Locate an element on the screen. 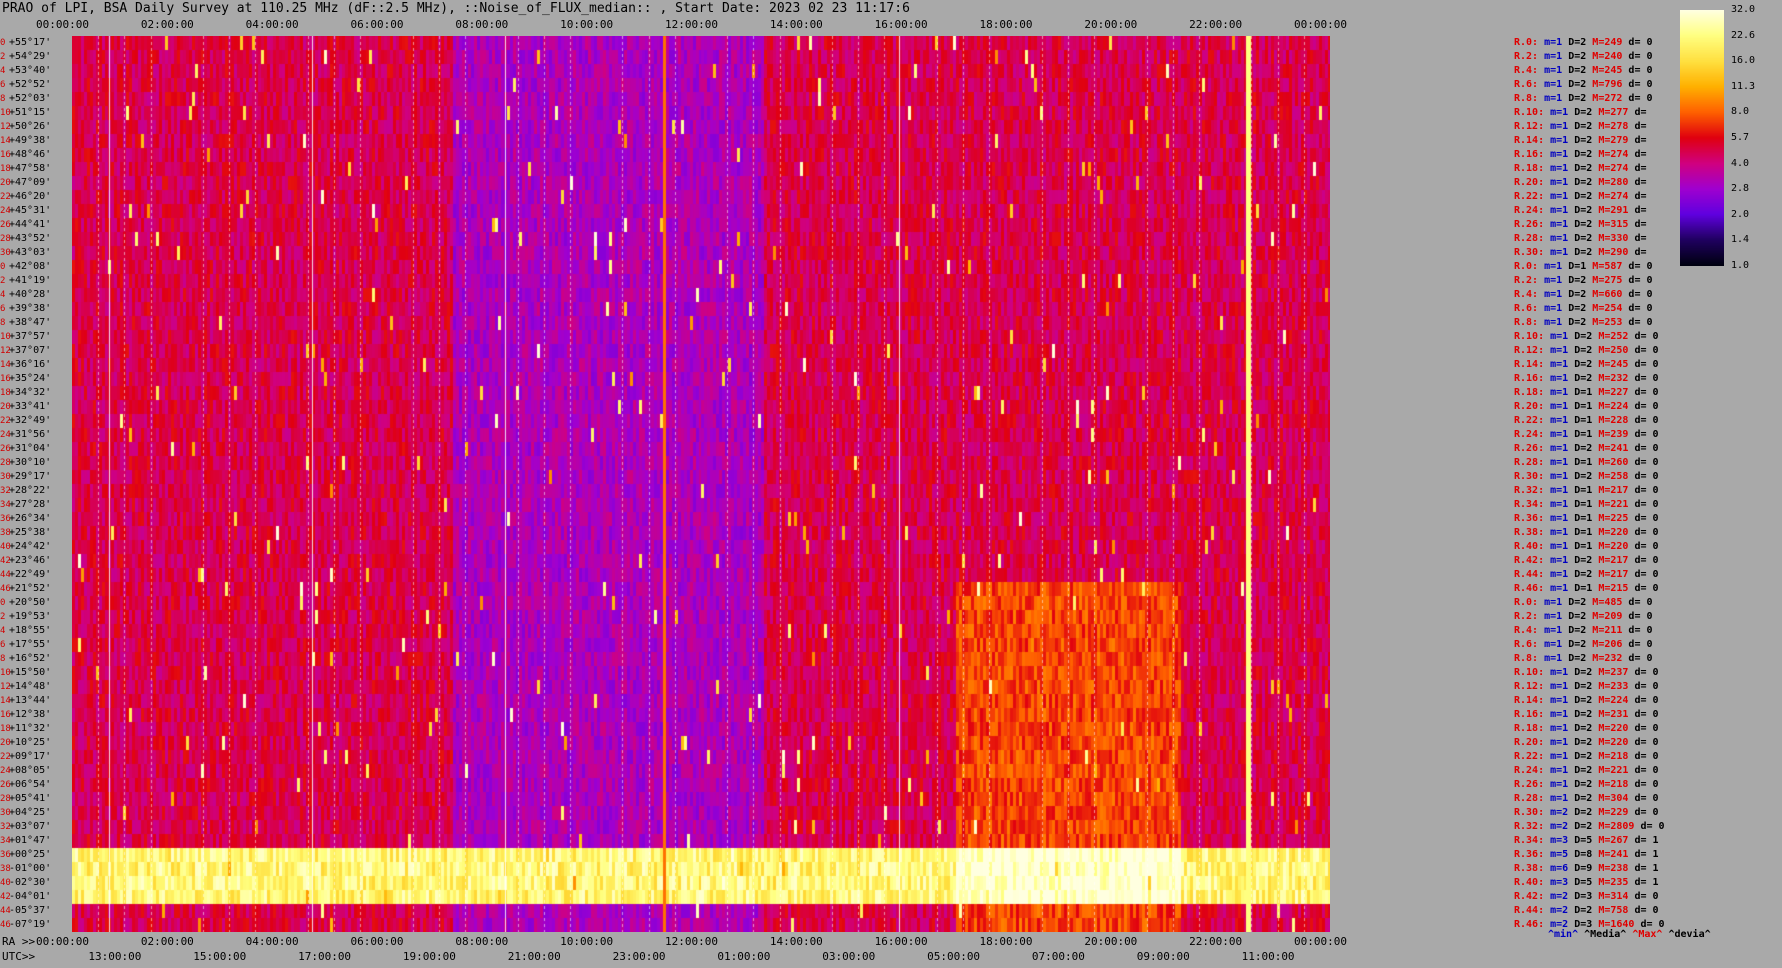 The height and width of the screenshot is (968, 1782). stats-row: R.2: m=1 D=2 M=275 d= 0 is located at coordinates (1583, 281).